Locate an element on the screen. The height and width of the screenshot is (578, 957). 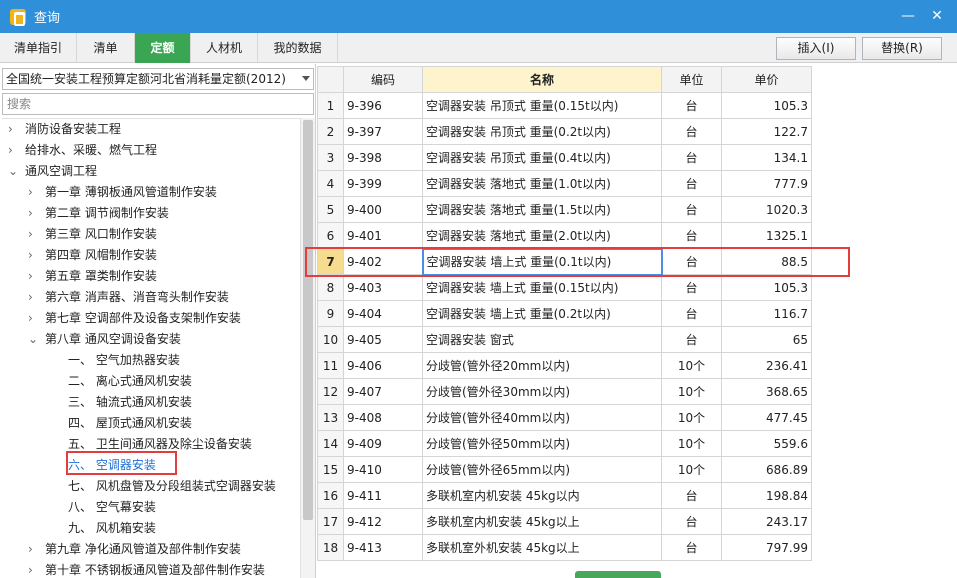
tree-scrollbar is located at coordinates (307, 348).